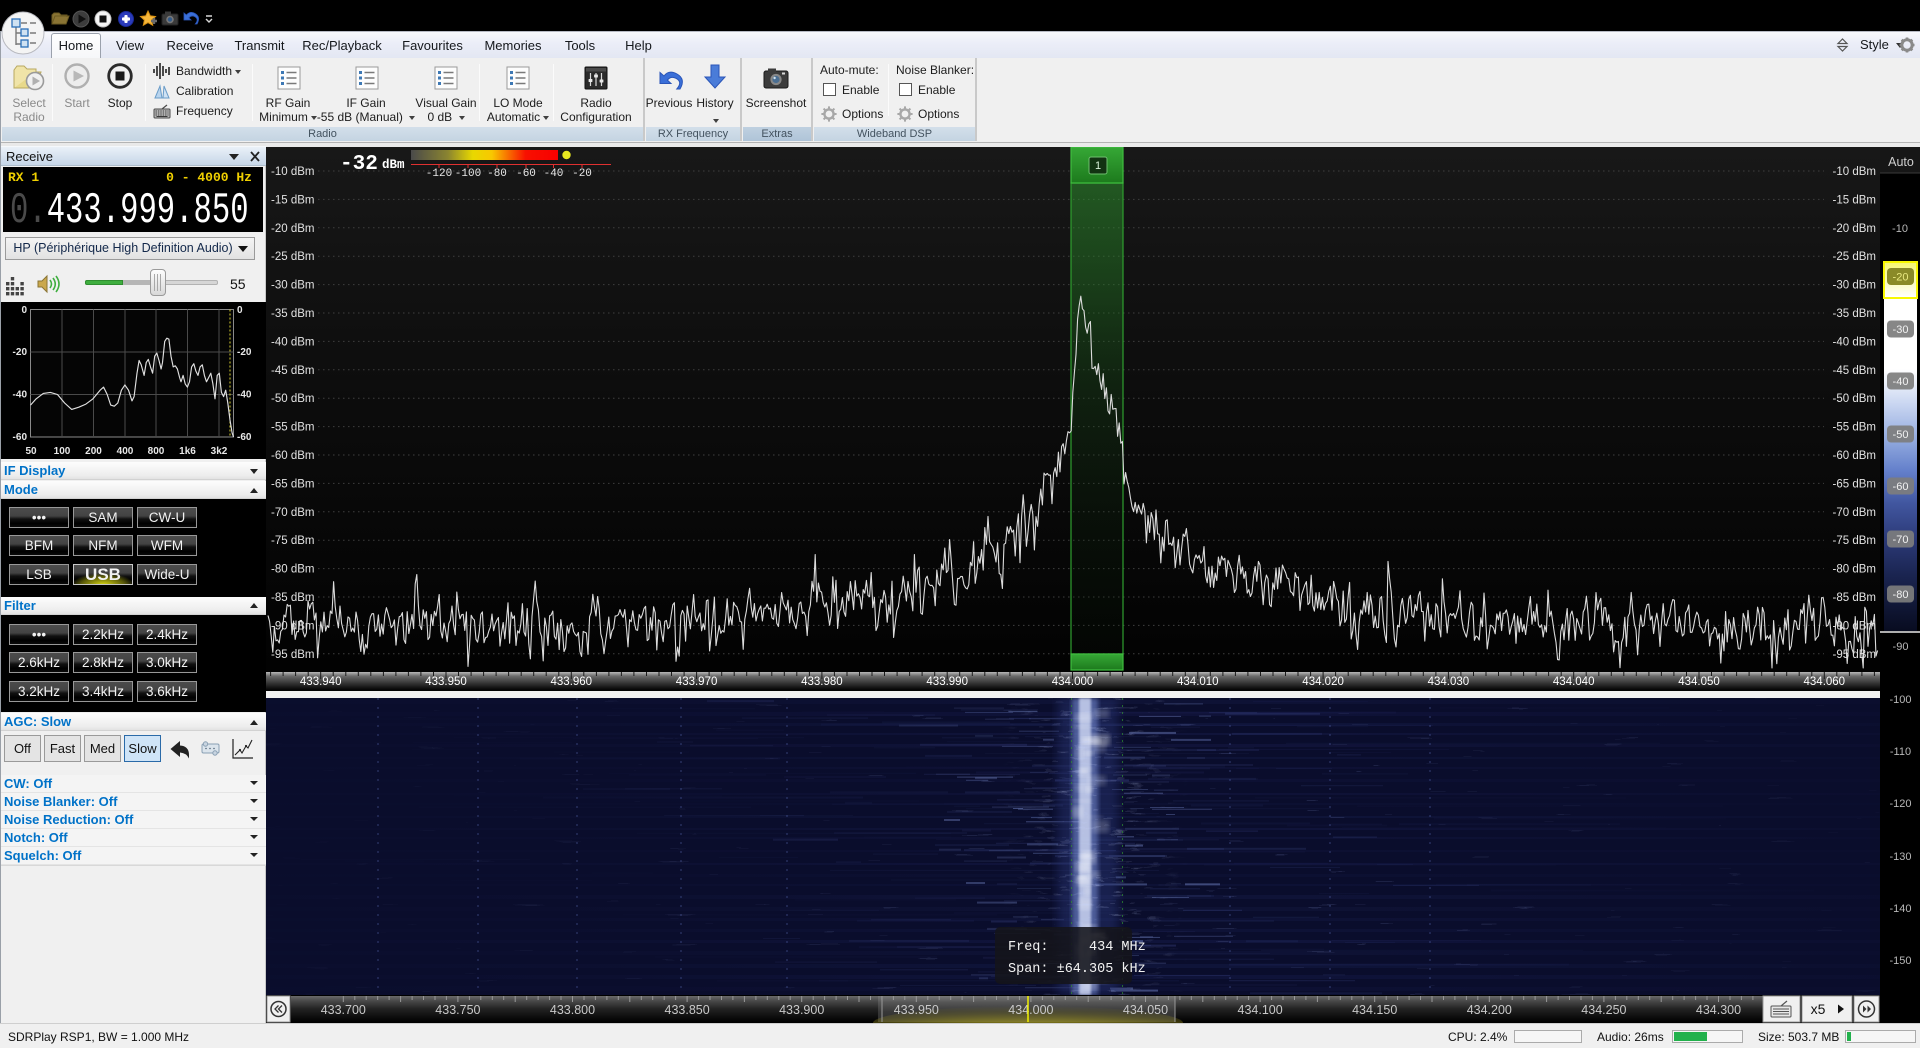  I want to click on svg-text: 434.200, so click(1489, 1010).